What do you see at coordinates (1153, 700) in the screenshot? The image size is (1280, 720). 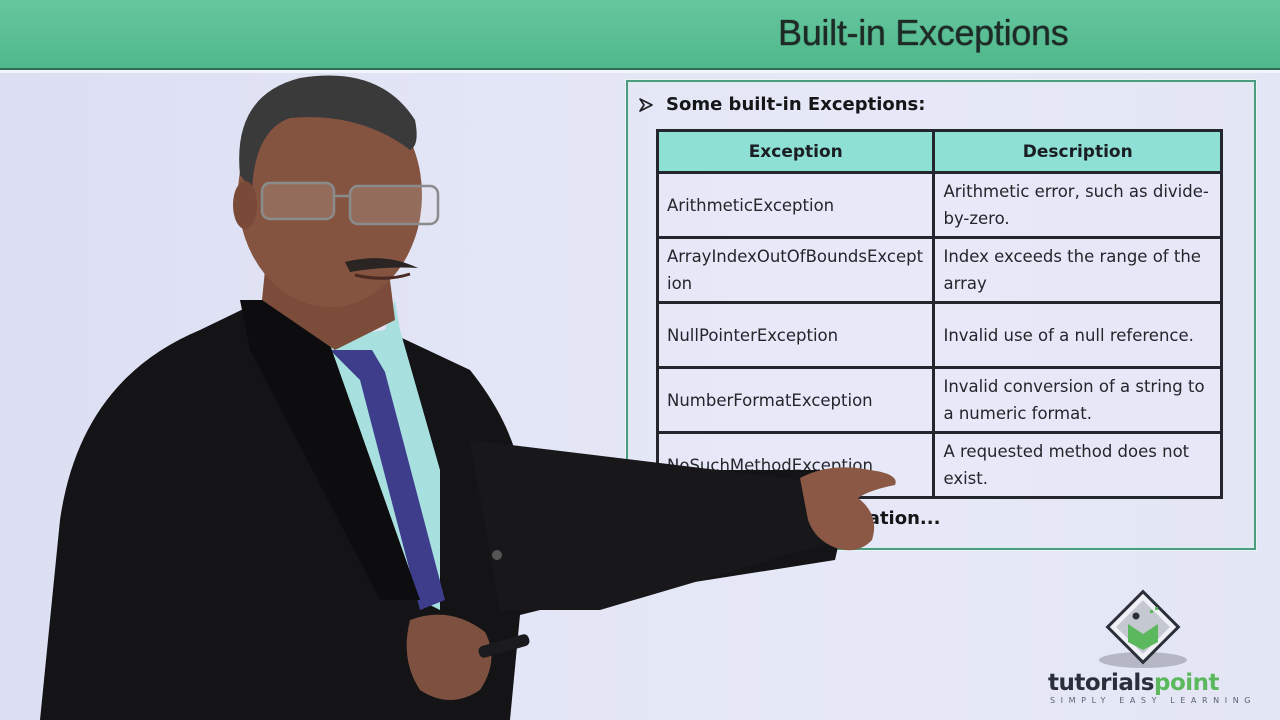 I see `logo-tagline: SIMPLY EASY LEARNING` at bounding box center [1153, 700].